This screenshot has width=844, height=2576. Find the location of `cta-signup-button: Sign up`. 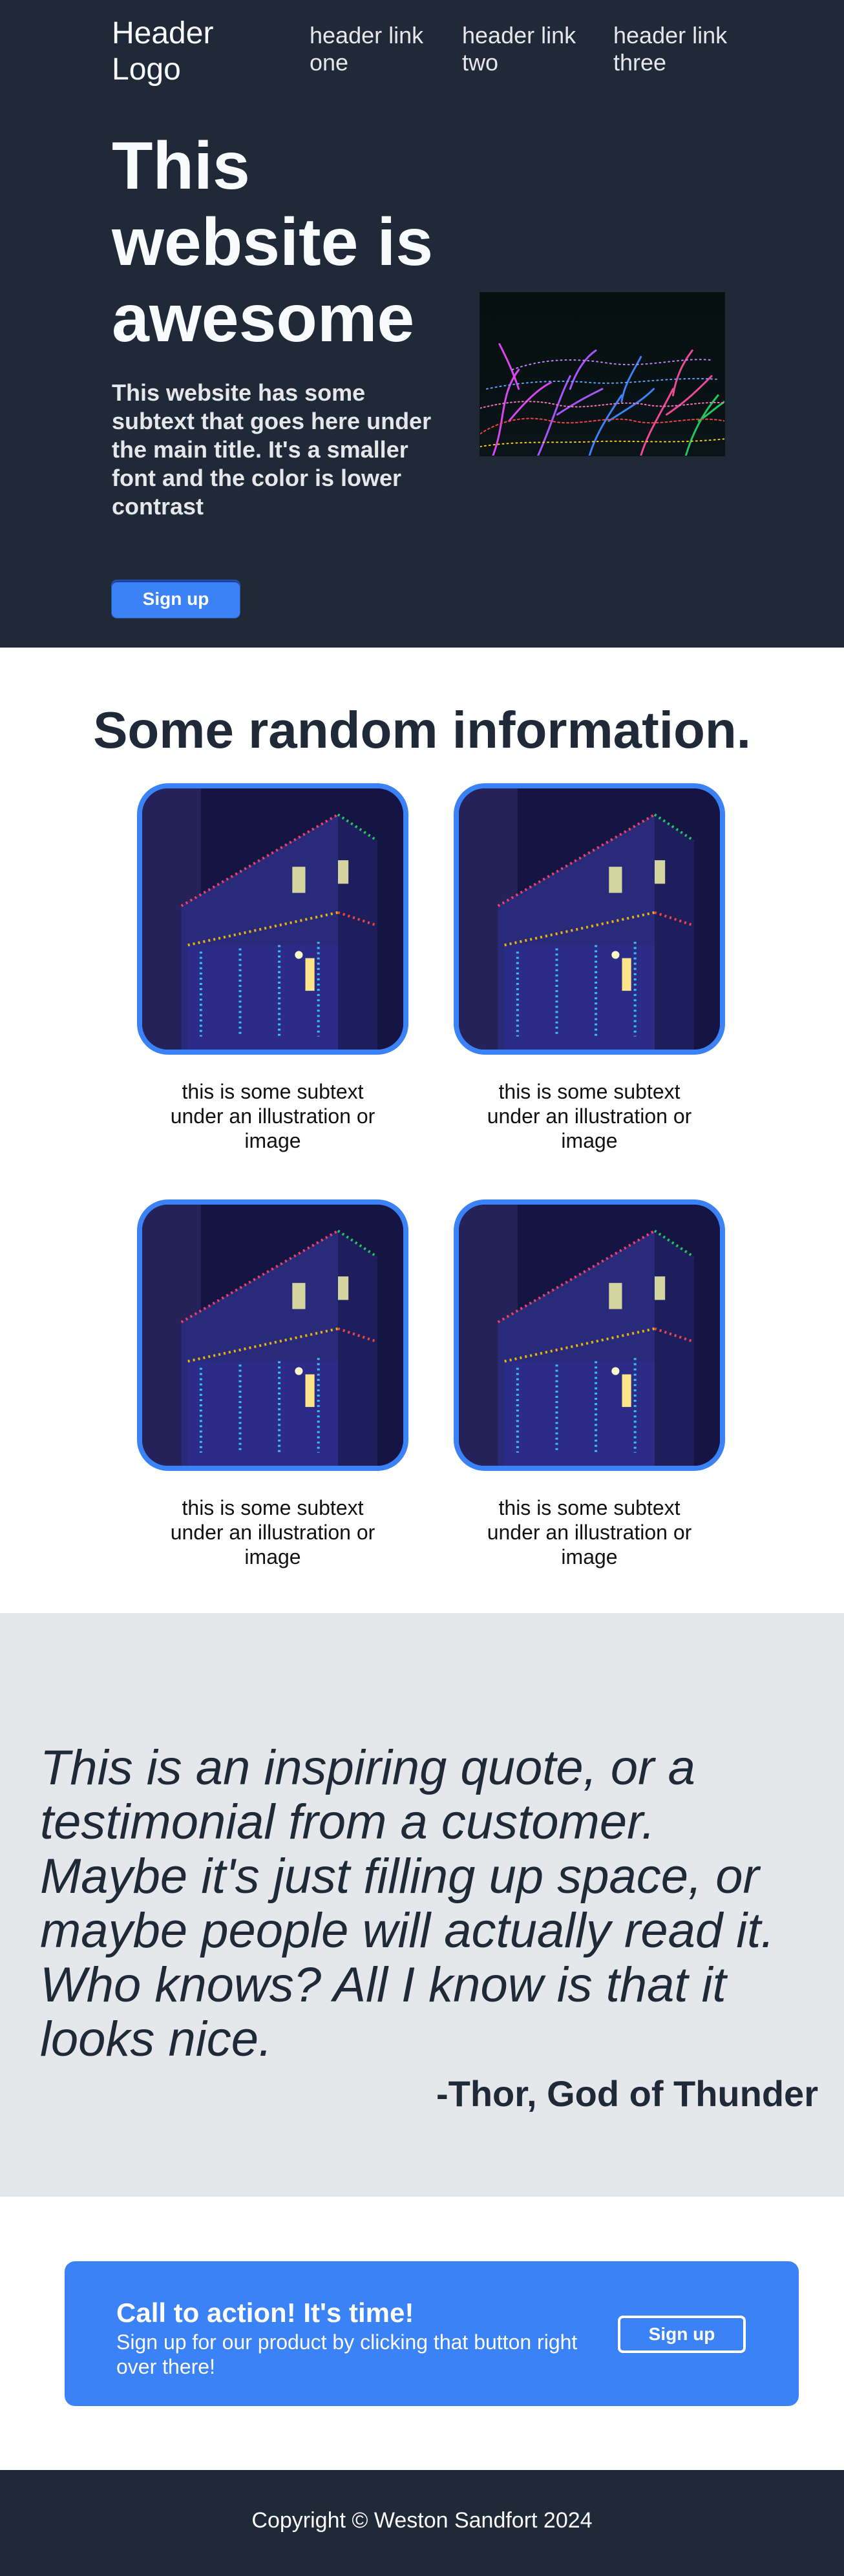

cta-signup-button: Sign up is located at coordinates (682, 2334).